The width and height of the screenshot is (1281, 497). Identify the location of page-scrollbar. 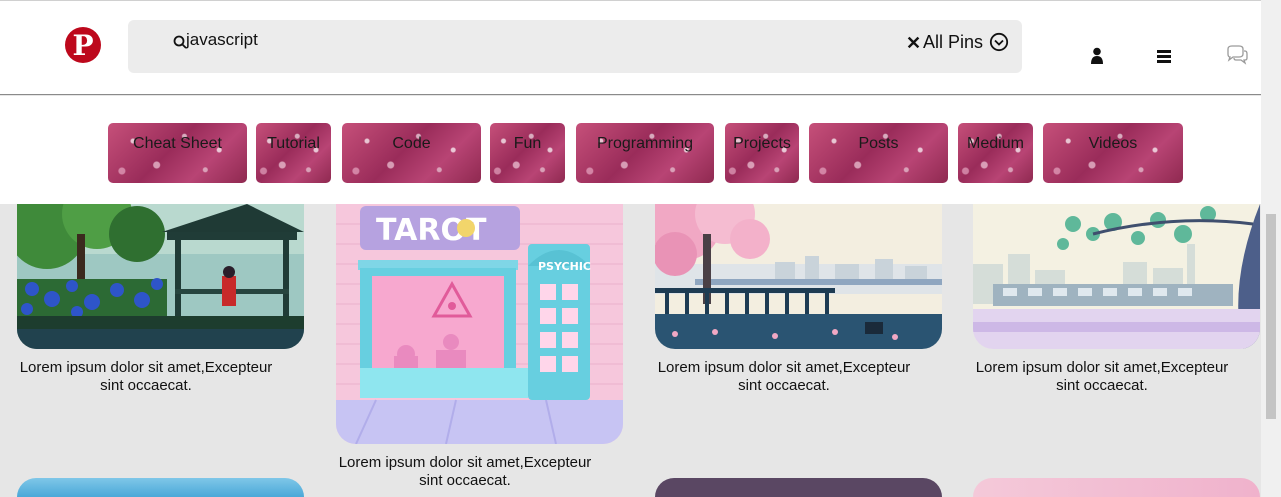
(1271, 248).